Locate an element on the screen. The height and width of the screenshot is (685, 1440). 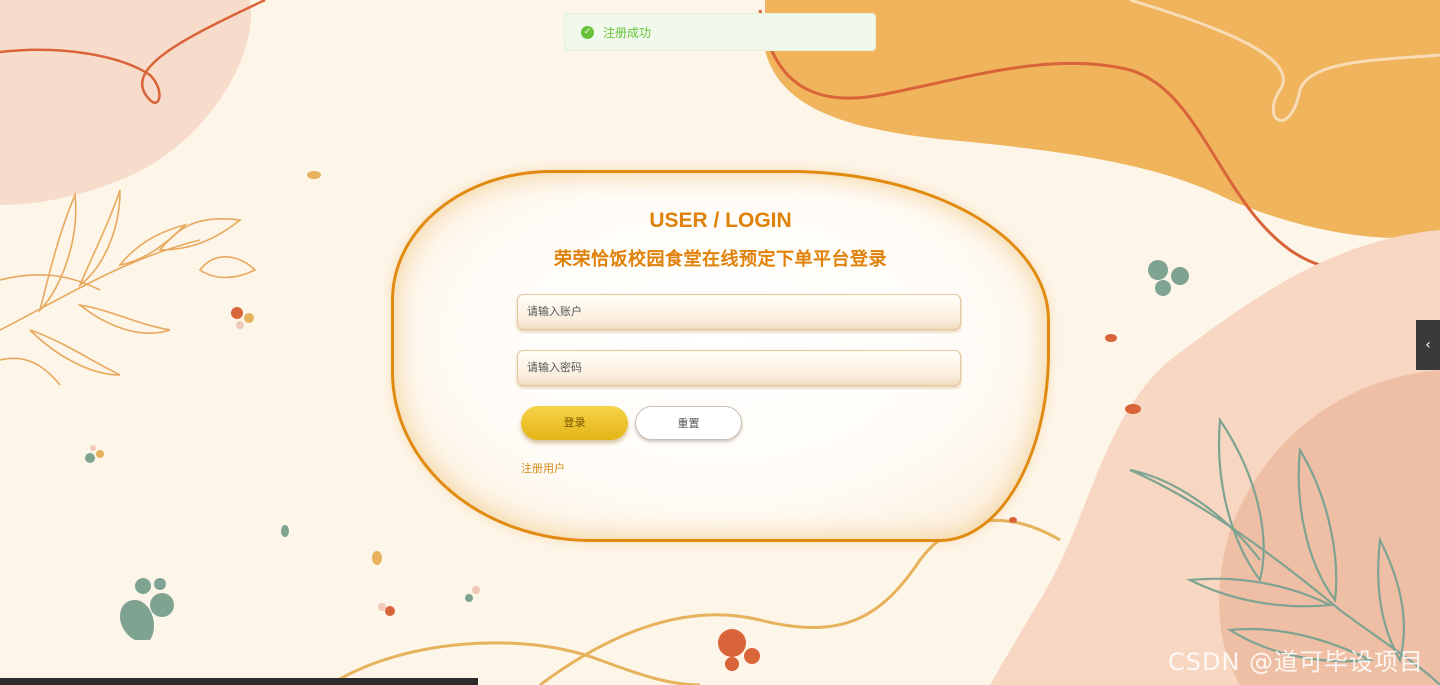
login-title-cn: 荣荣恰饭校园食堂在线预定下单平台登录 is located at coordinates (720, 259).